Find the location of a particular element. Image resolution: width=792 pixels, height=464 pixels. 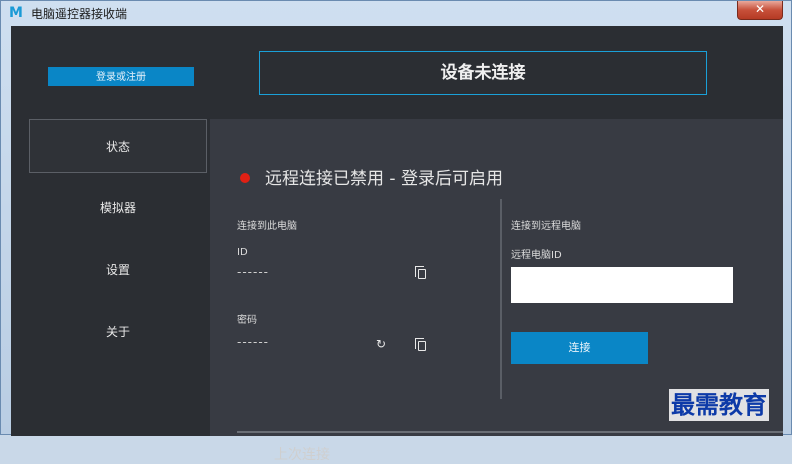

refresh-icon: ↻ is located at coordinates (381, 344).